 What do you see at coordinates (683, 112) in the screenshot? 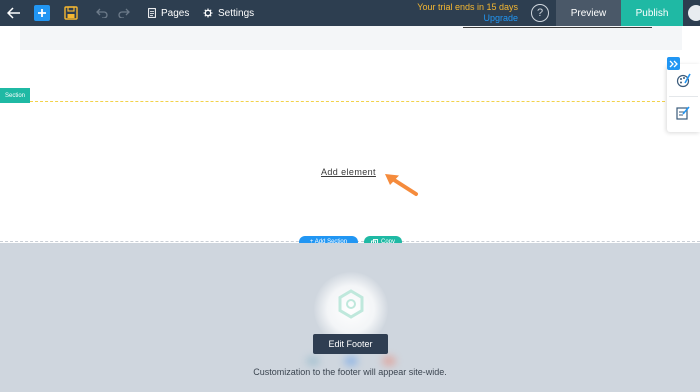
I see `edit-icon` at bounding box center [683, 112].